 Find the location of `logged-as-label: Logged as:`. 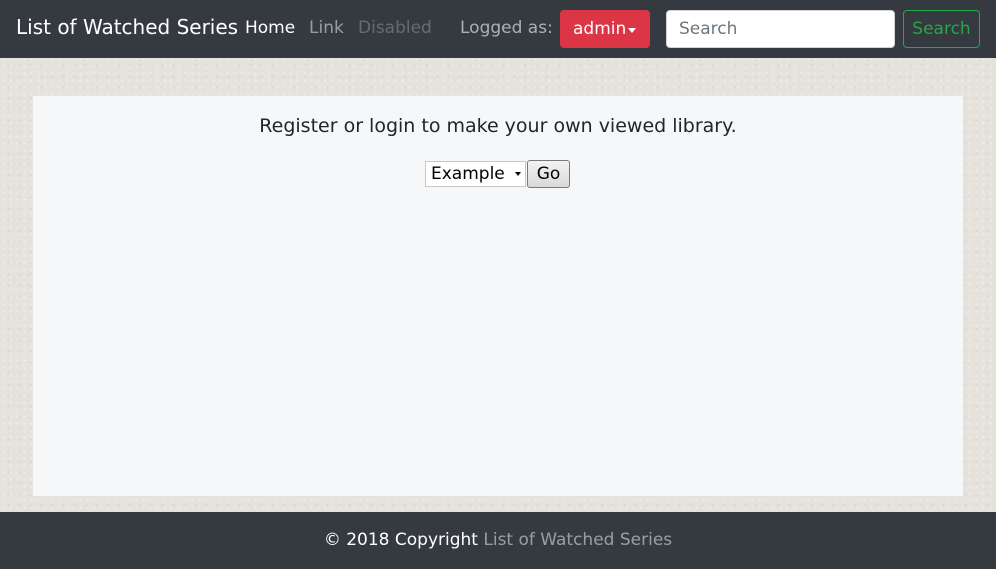

logged-as-label: Logged as: is located at coordinates (506, 28).